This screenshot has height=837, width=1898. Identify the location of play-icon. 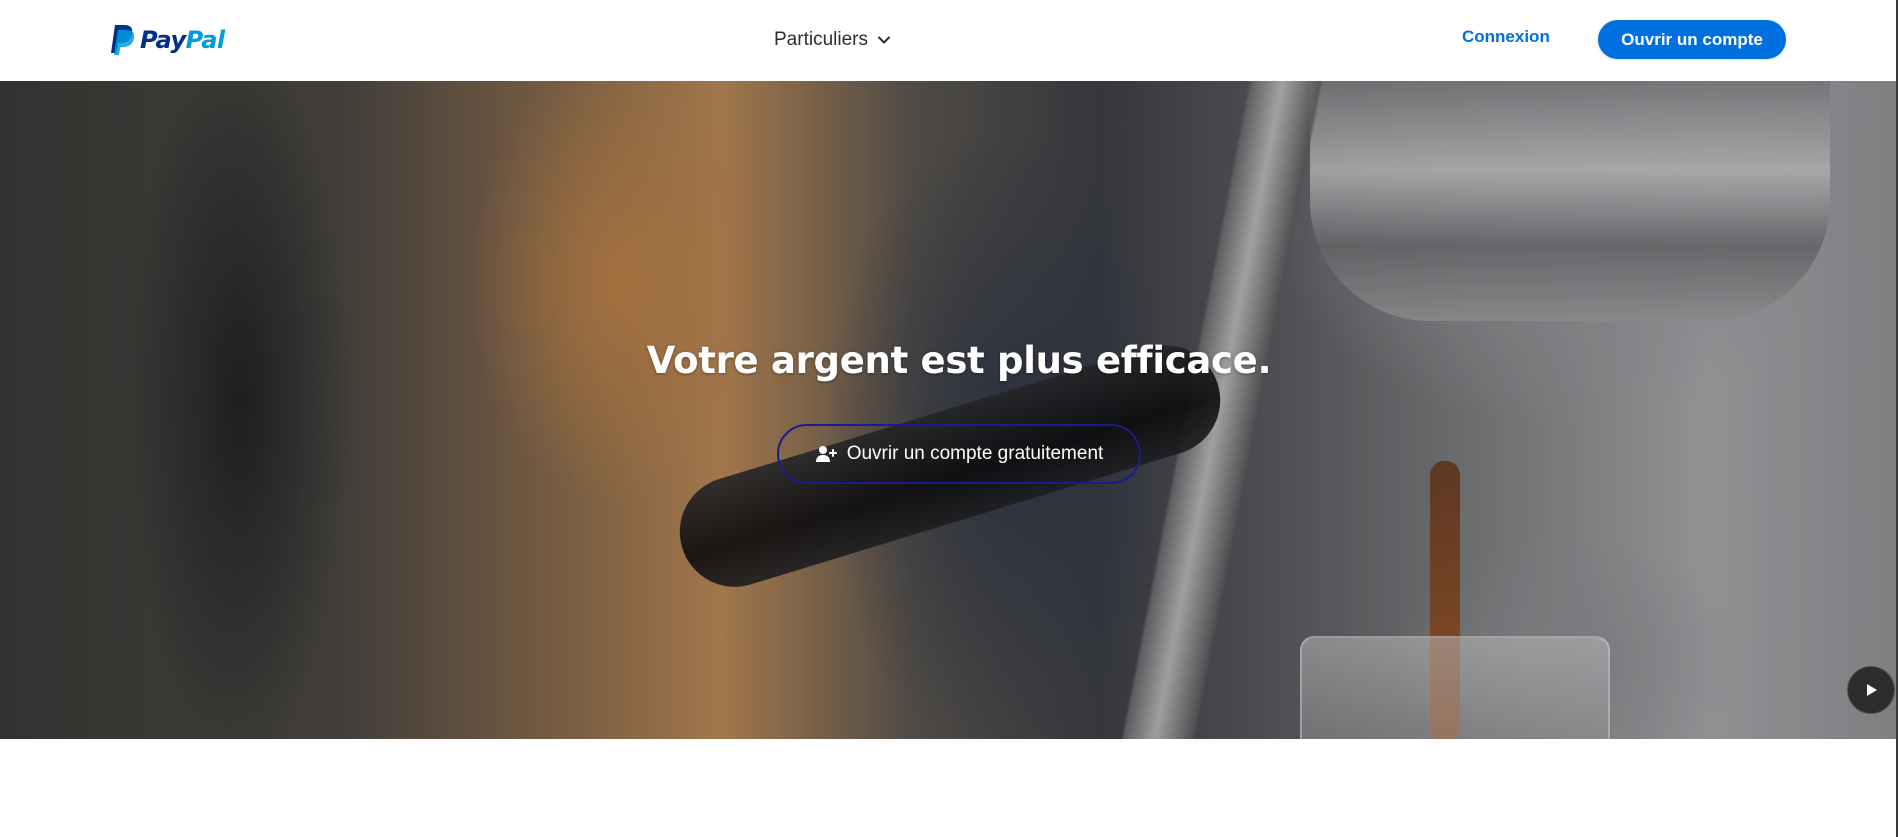
(1872, 690).